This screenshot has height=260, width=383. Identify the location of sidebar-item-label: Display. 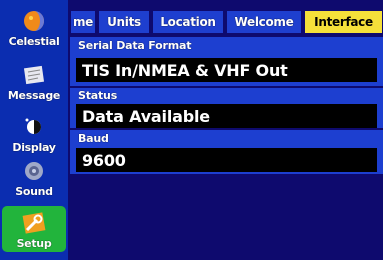
(34, 147).